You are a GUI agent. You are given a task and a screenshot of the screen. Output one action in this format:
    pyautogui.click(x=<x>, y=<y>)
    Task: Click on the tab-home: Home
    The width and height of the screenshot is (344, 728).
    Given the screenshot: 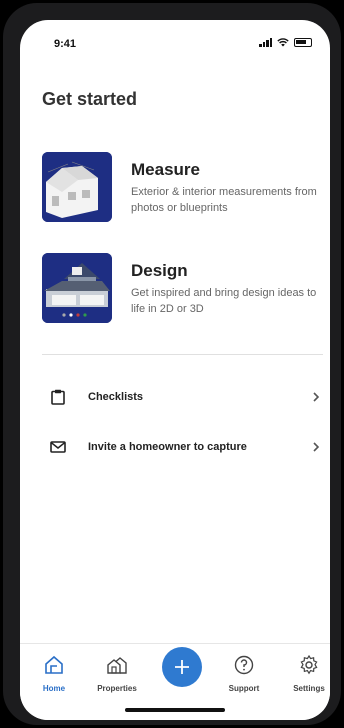 What is the action you would take?
    pyautogui.click(x=54, y=673)
    